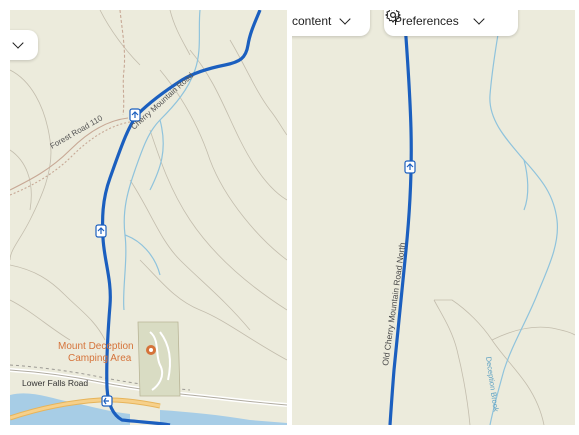 This screenshot has height=435, width=579. I want to click on cherry-mountain-road-label: Cherry Mountain Road, so click(162, 101).